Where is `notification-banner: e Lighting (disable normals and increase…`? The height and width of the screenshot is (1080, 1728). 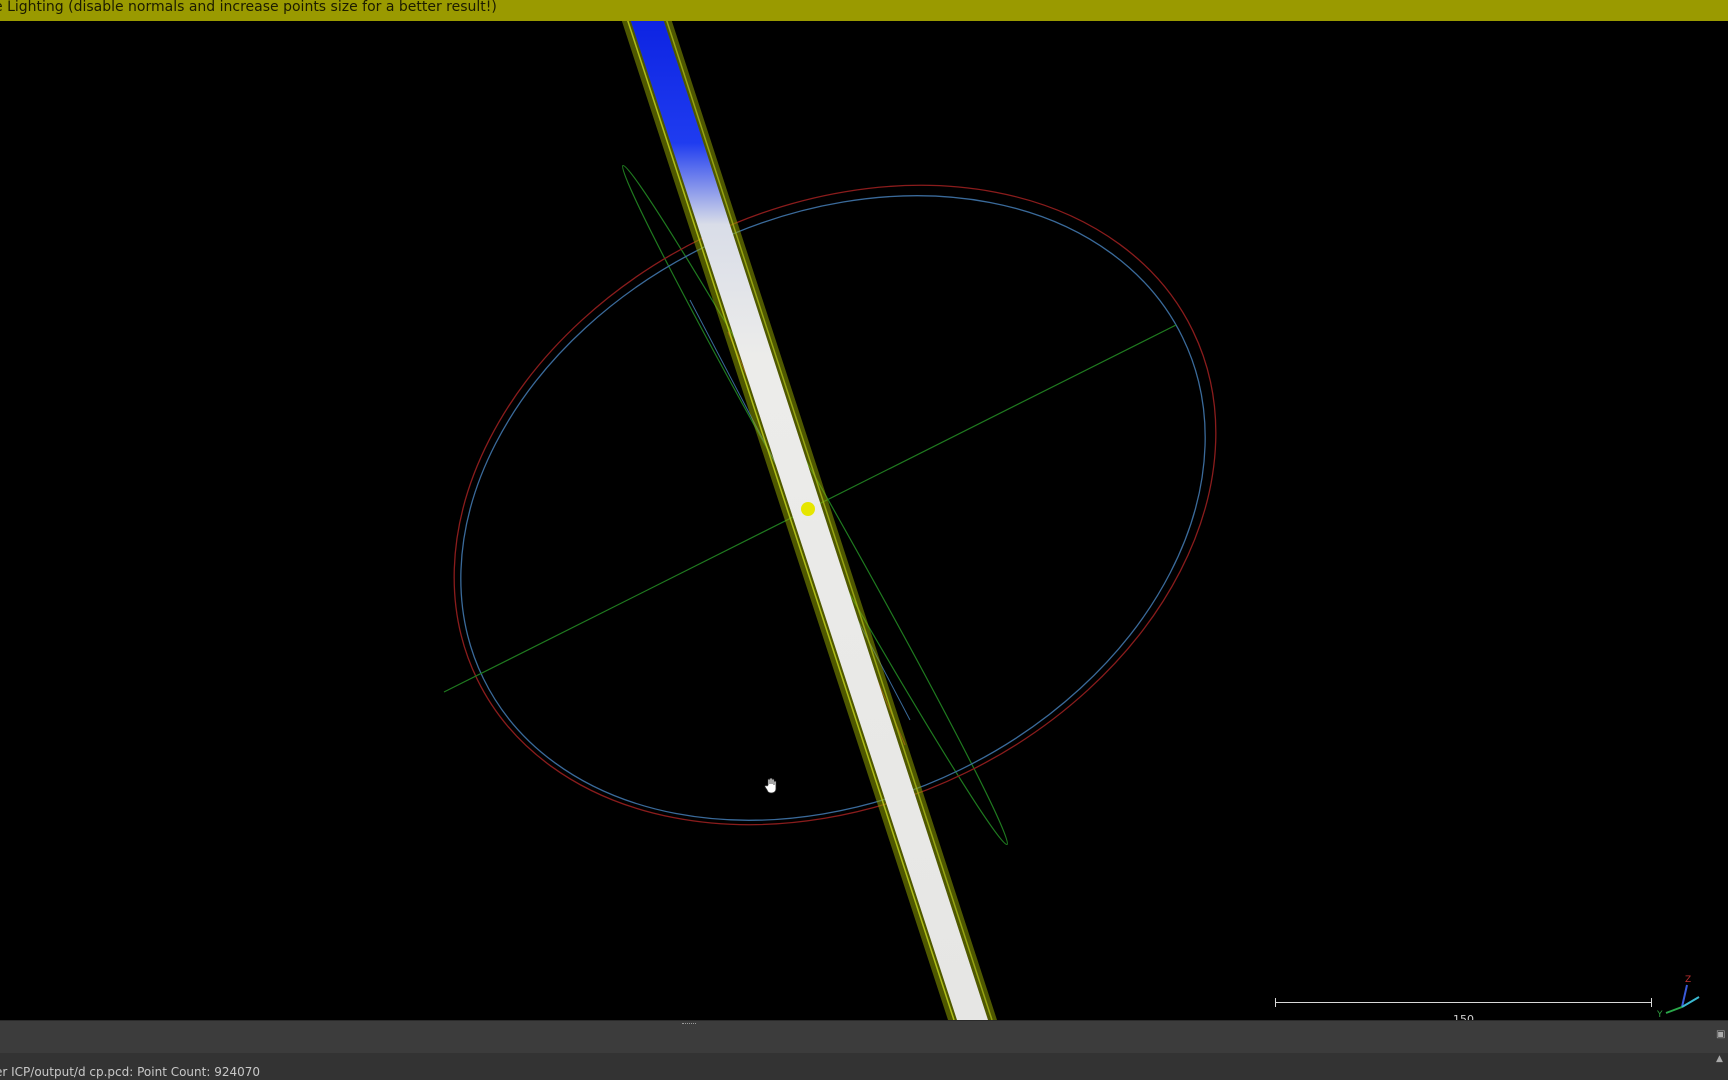
notification-banner: e Lighting (disable normals and increase… is located at coordinates (864, 10).